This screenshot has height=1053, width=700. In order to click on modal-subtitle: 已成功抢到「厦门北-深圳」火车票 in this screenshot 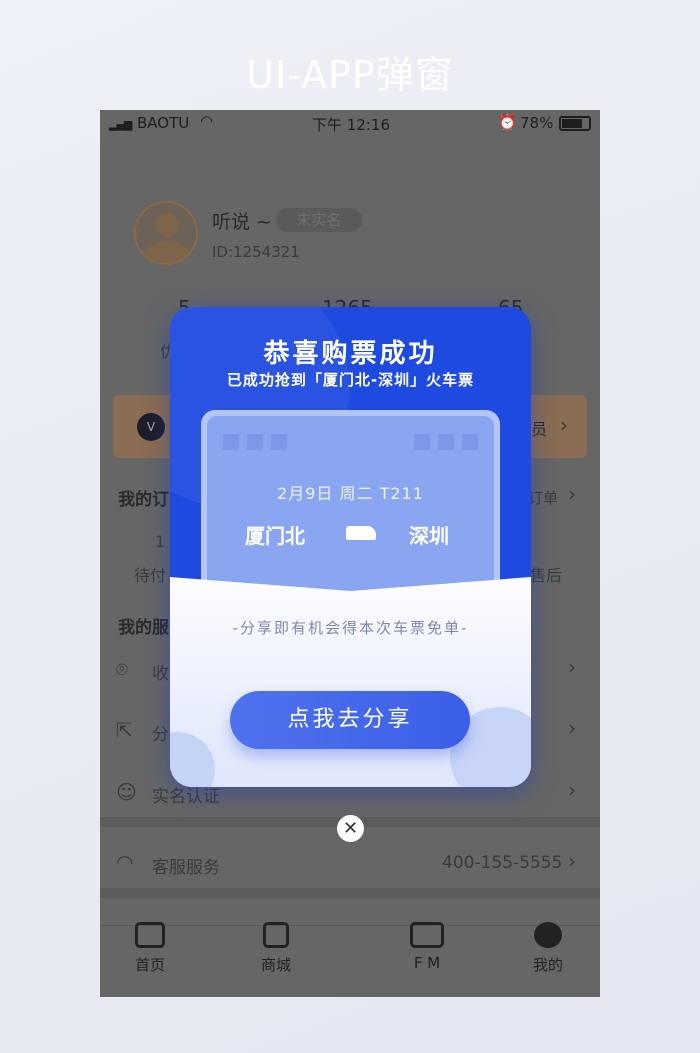, I will do `click(350, 380)`.